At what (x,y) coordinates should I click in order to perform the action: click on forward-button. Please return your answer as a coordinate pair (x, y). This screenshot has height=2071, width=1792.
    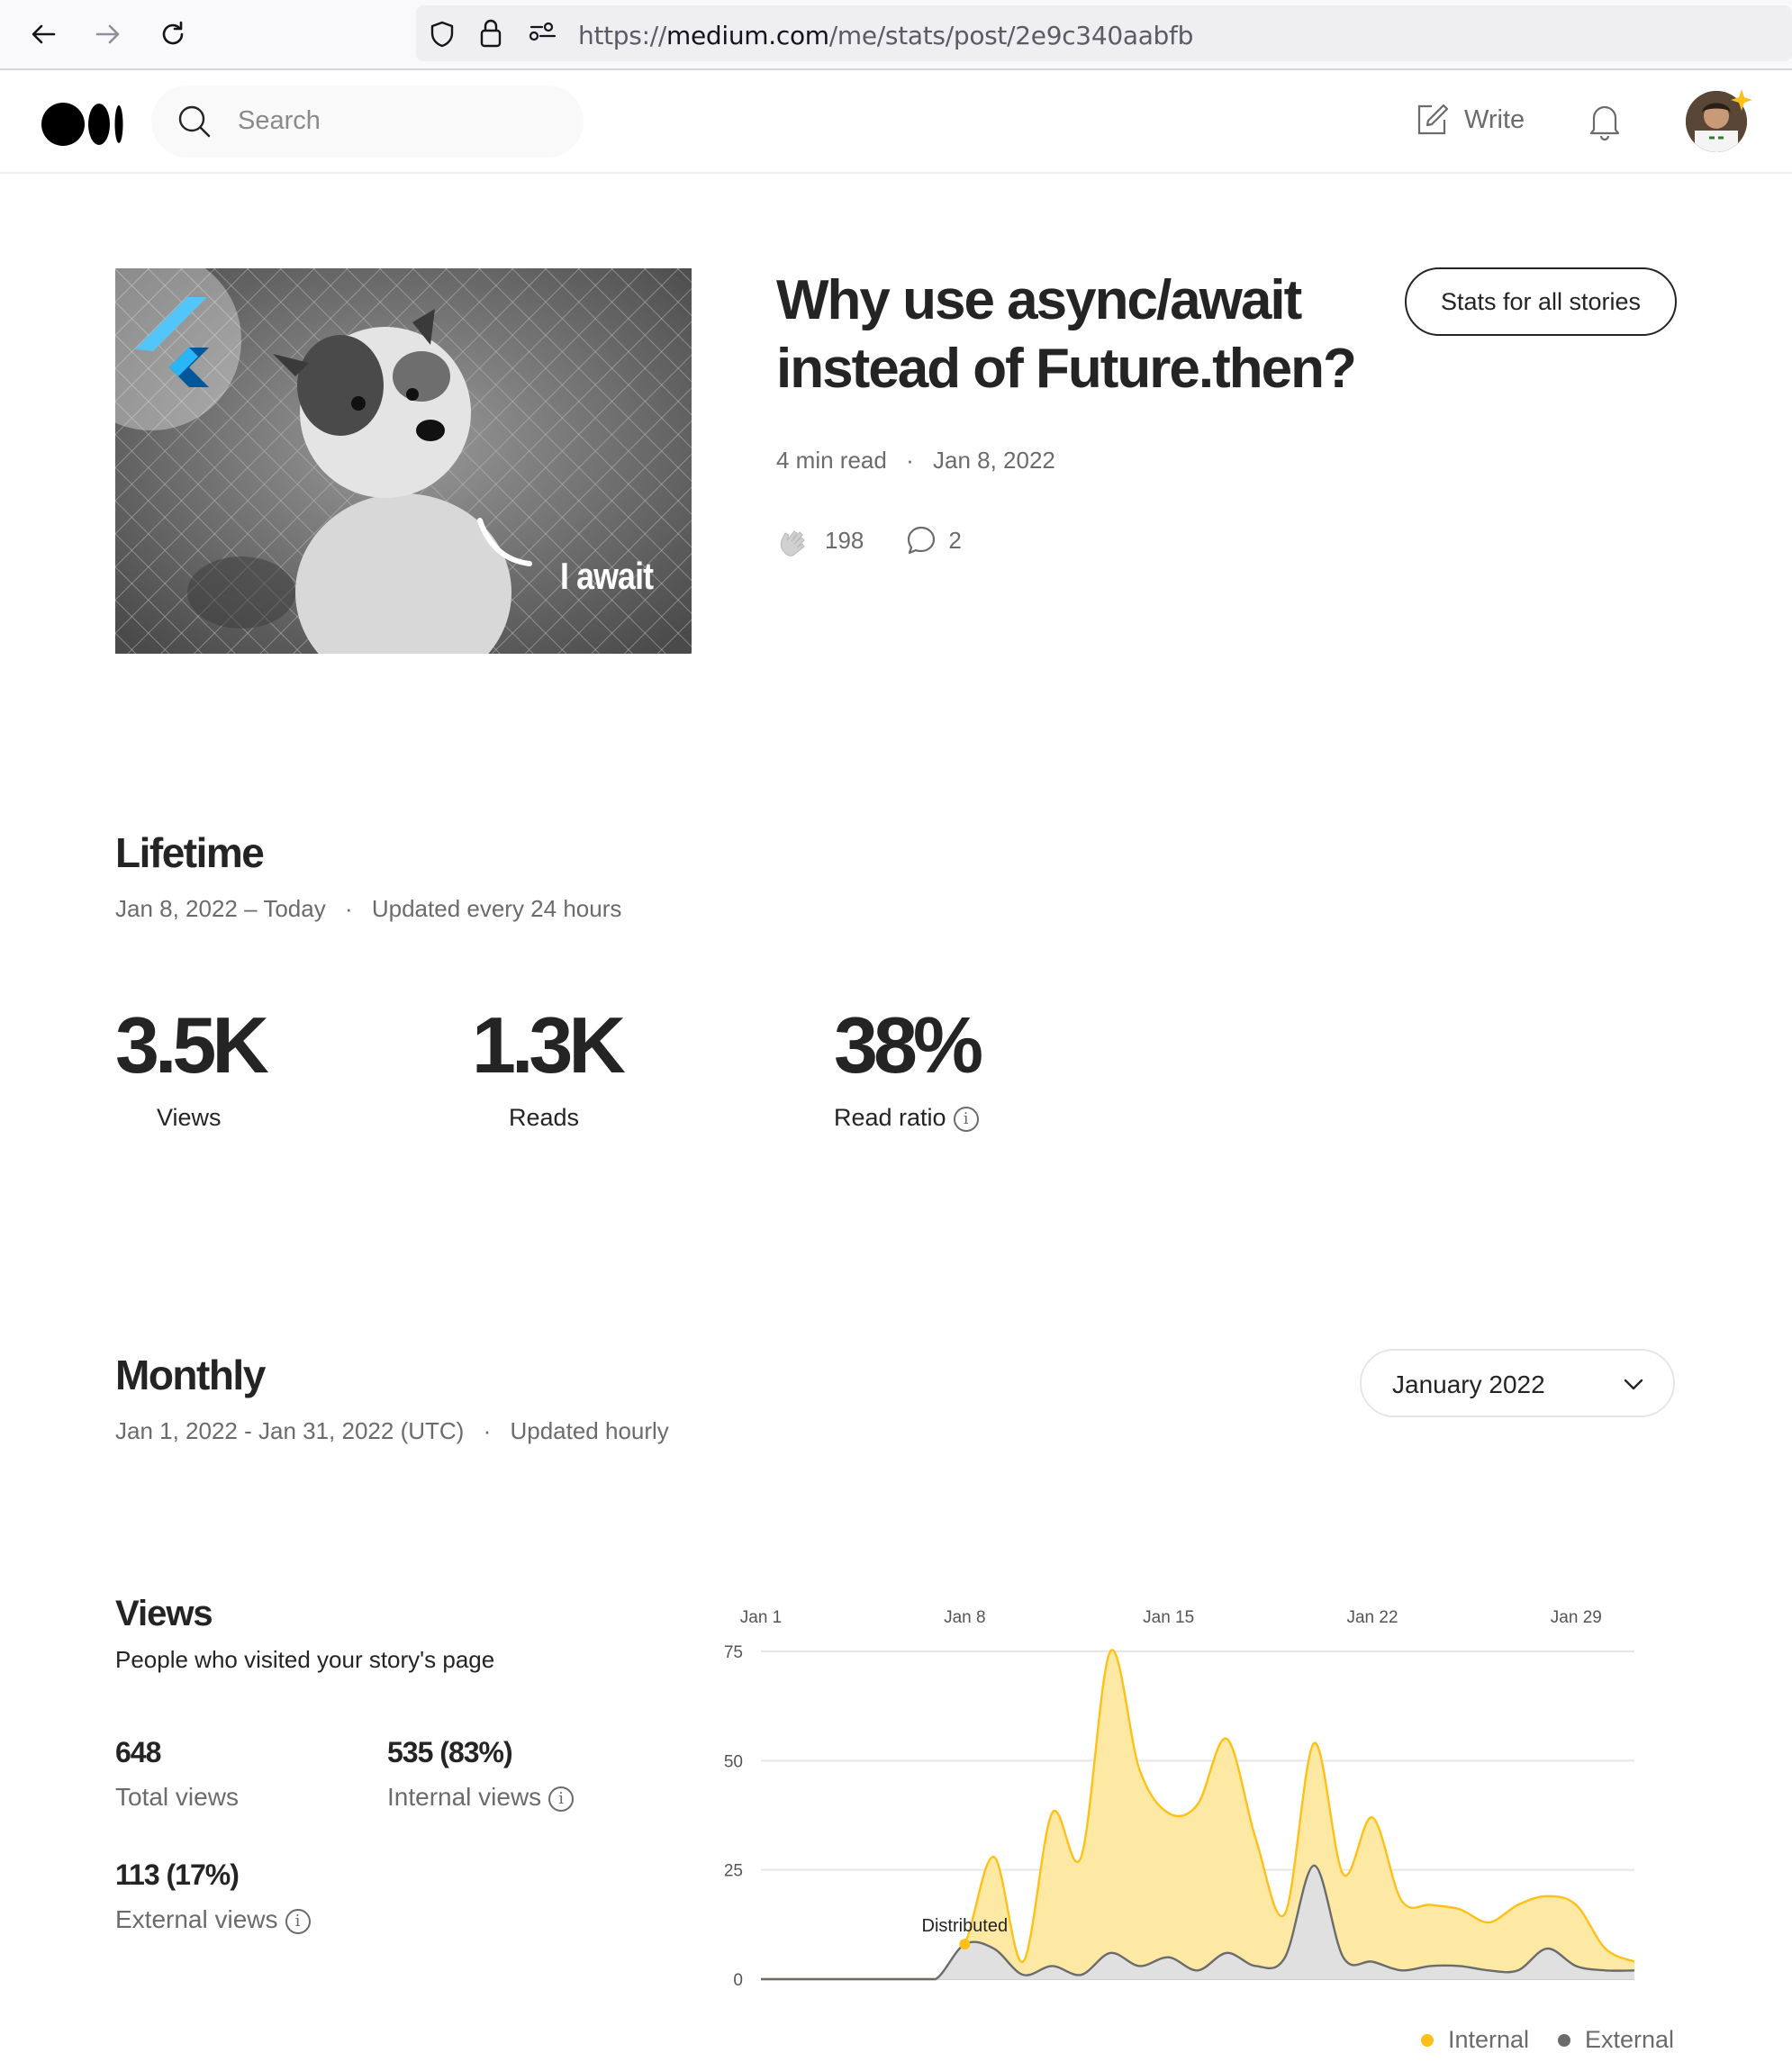
    Looking at the image, I should click on (108, 34).